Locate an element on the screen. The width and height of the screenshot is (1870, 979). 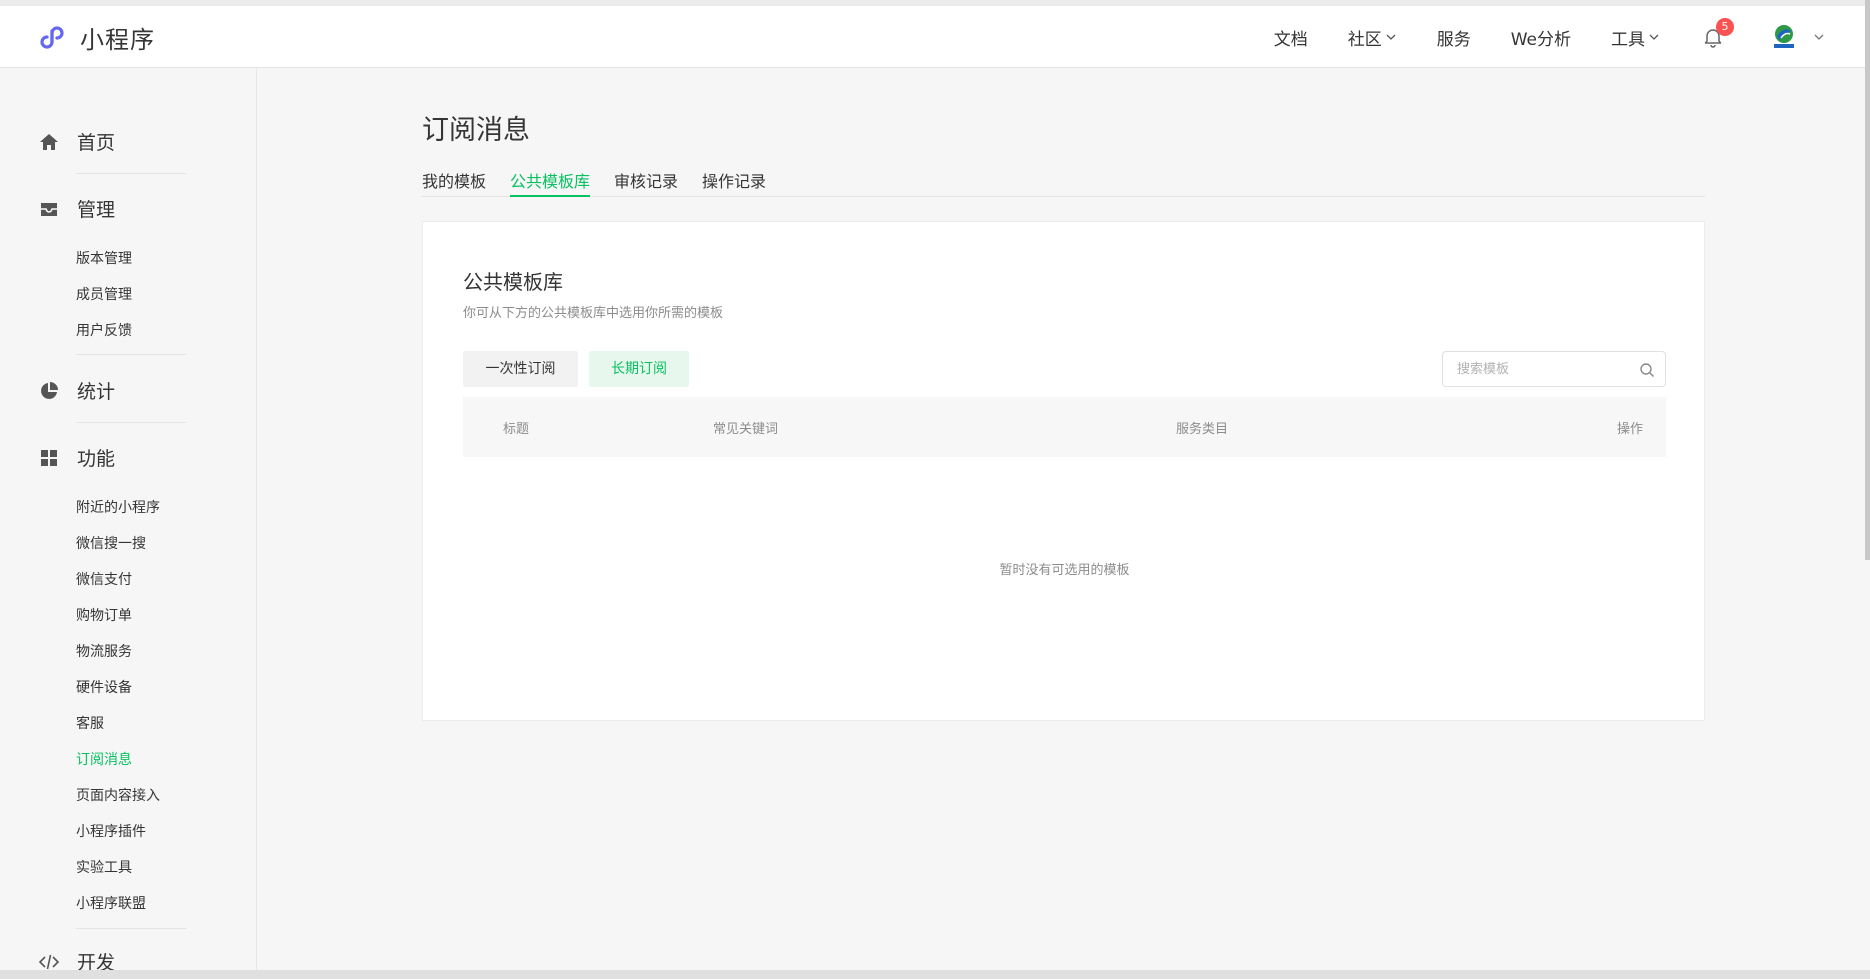
nav-community: 社区 is located at coordinates (1372, 37).